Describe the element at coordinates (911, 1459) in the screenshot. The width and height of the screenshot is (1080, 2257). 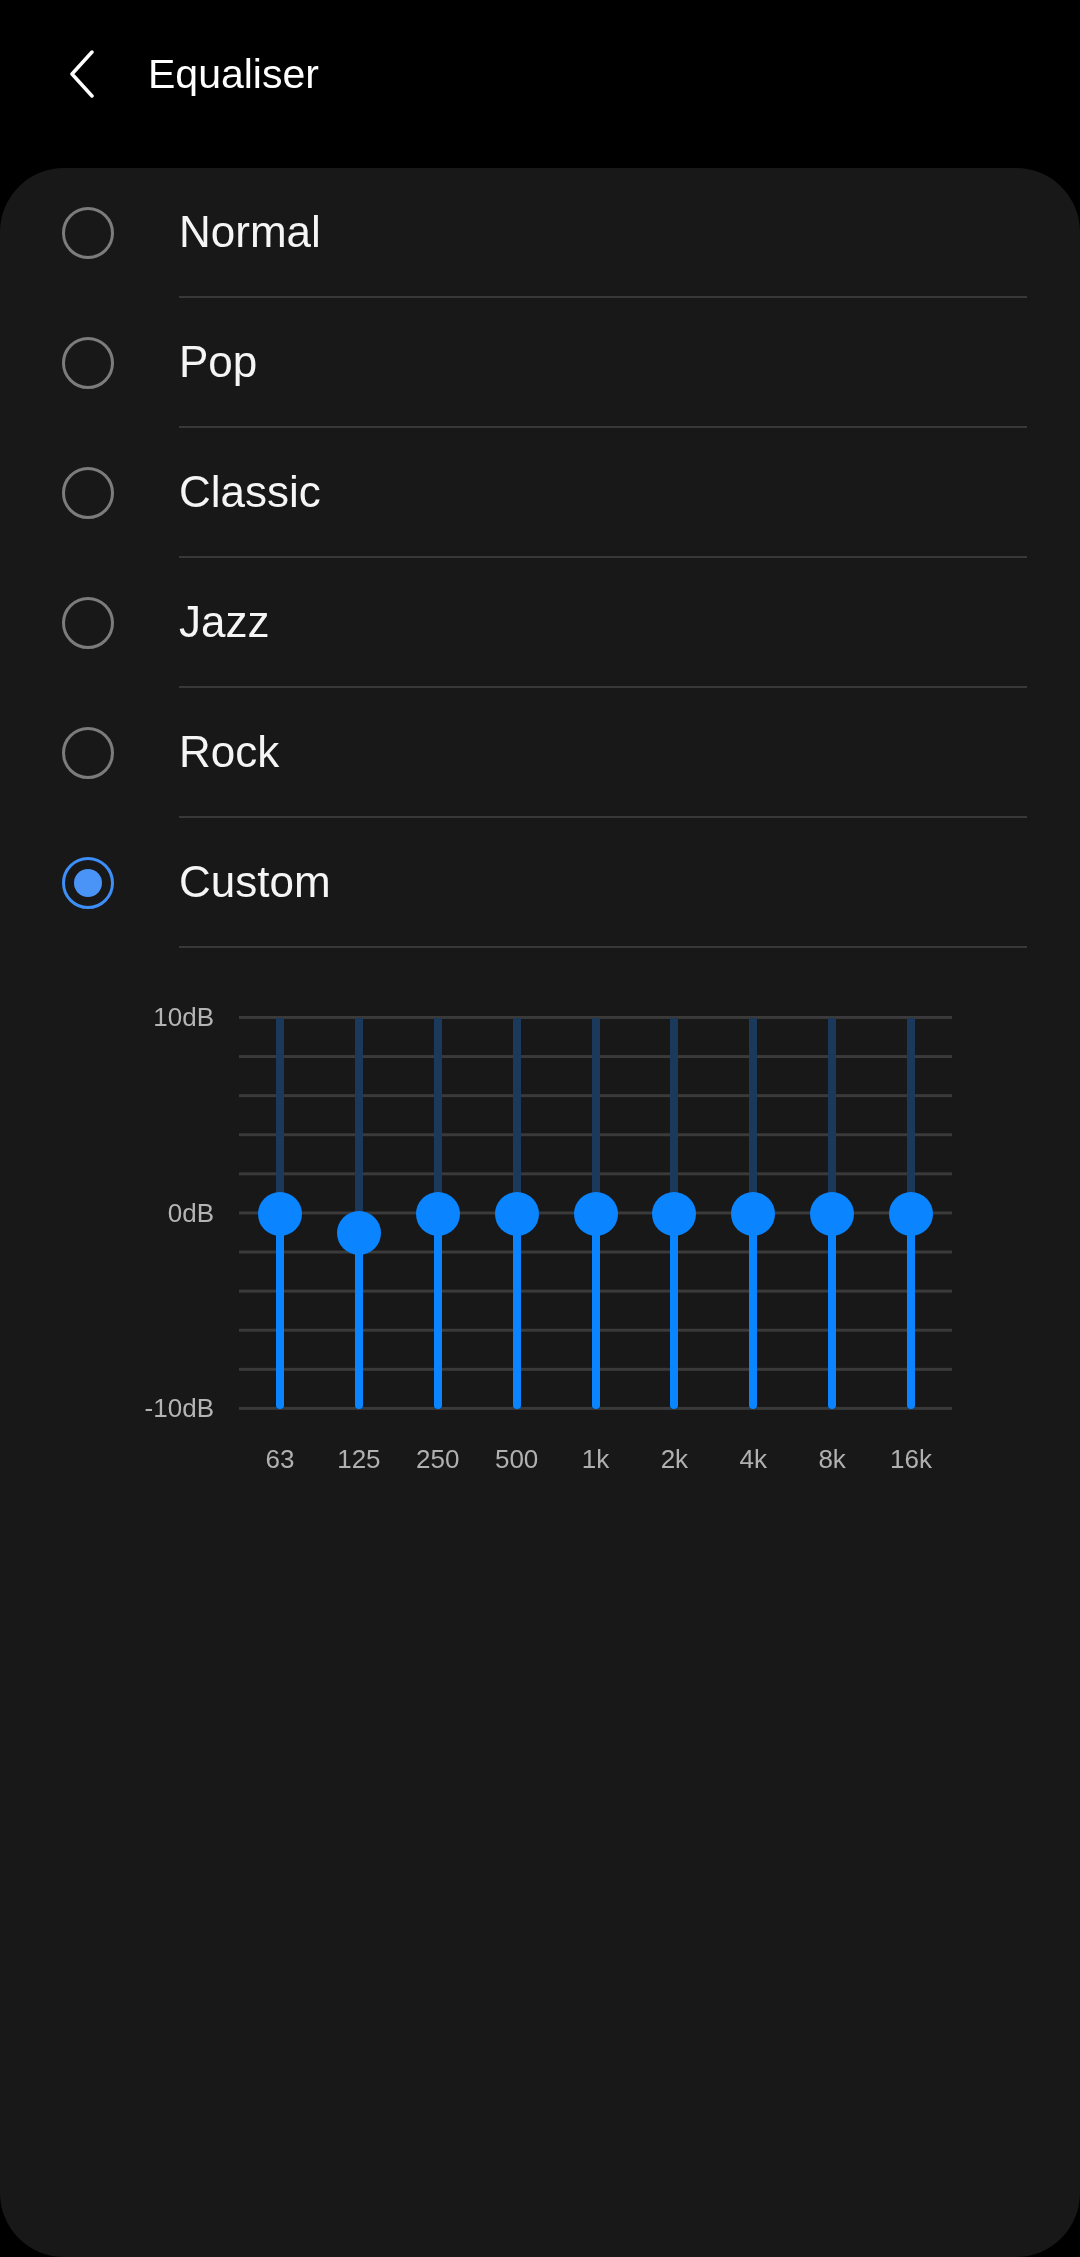
I see `band-label: 16k` at that location.